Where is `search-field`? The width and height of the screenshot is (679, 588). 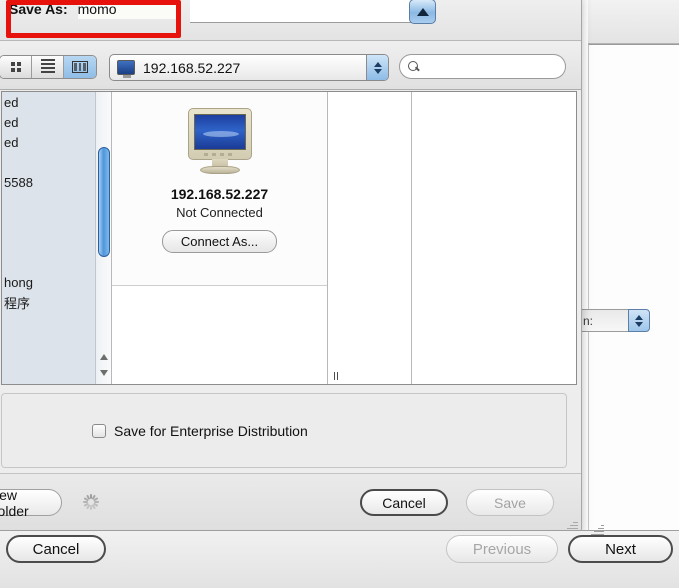 search-field is located at coordinates (487, 66).